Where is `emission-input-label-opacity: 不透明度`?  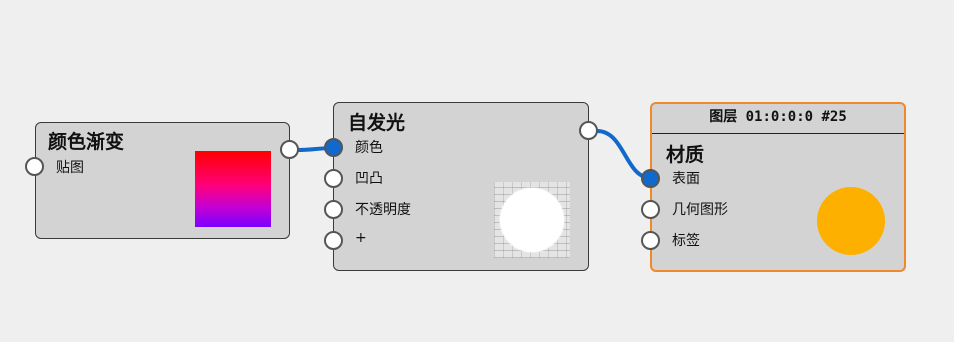
emission-input-label-opacity: 不透明度 is located at coordinates (383, 210).